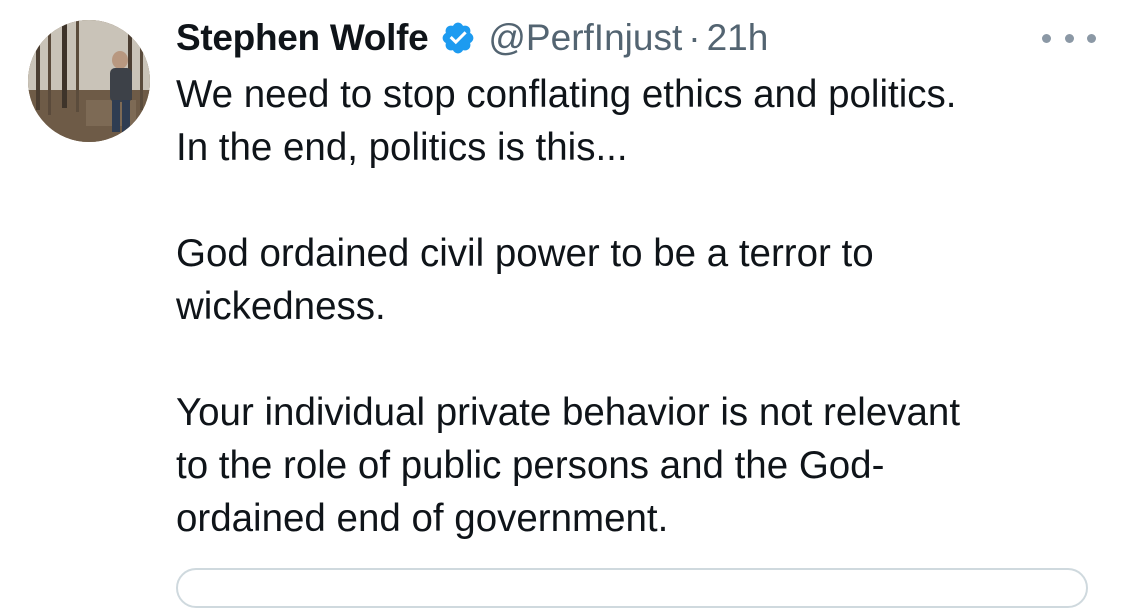 The height and width of the screenshot is (608, 1125). I want to click on media-card-edge, so click(632, 588).